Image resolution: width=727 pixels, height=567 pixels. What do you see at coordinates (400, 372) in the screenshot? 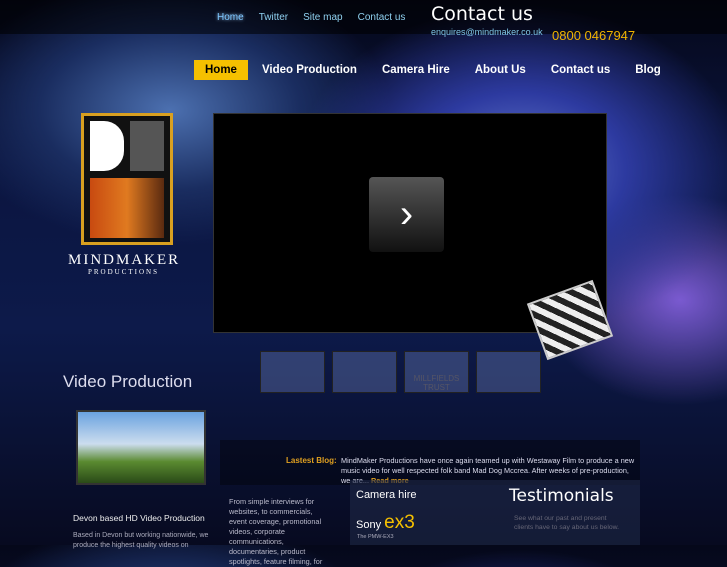
I see `thumbnail-strip: MILLFIELDS TRUST` at bounding box center [400, 372].